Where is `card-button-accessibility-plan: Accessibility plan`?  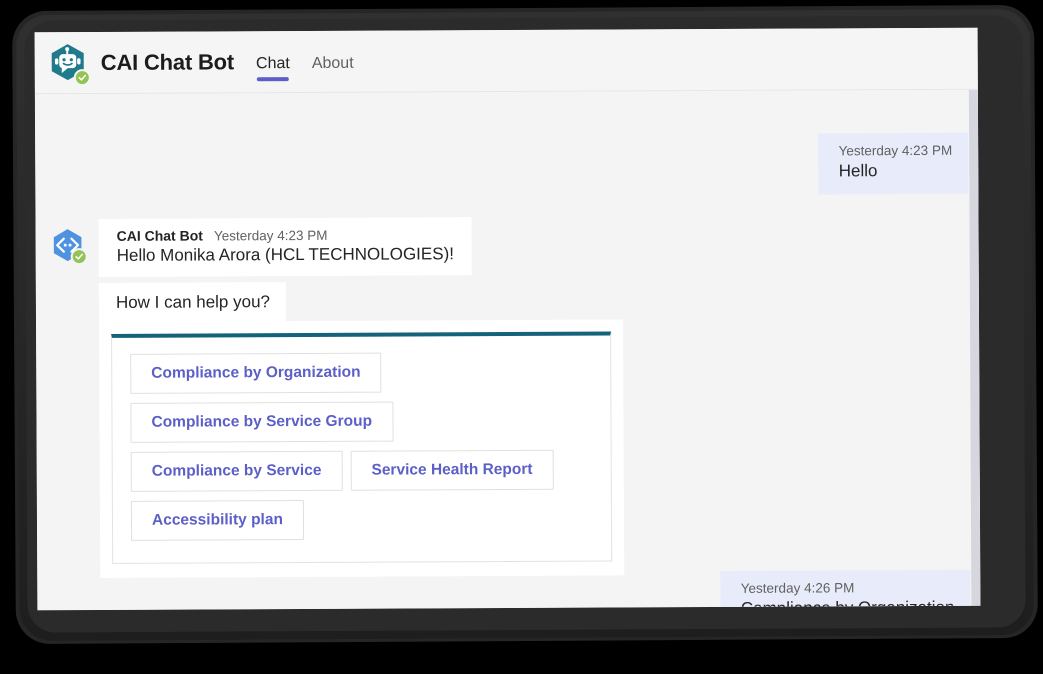 card-button-accessibility-plan: Accessibility plan is located at coordinates (217, 520).